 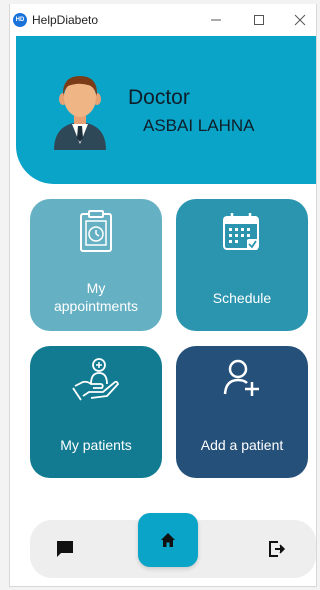 What do you see at coordinates (242, 412) in the screenshot?
I see `add-patient-tile: Add a patient` at bounding box center [242, 412].